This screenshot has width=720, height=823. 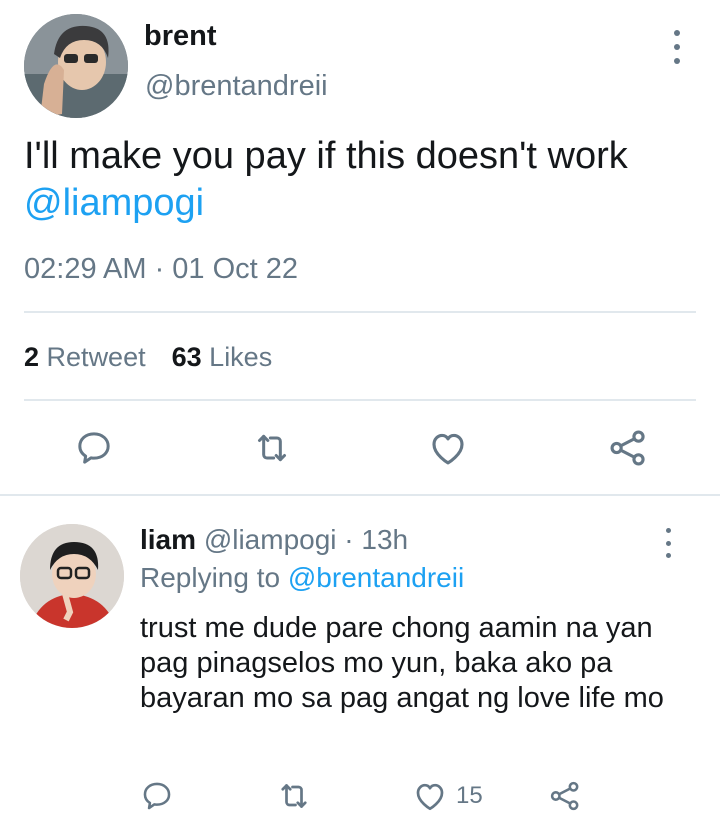 I want to click on like-count: 15, so click(x=469, y=795).